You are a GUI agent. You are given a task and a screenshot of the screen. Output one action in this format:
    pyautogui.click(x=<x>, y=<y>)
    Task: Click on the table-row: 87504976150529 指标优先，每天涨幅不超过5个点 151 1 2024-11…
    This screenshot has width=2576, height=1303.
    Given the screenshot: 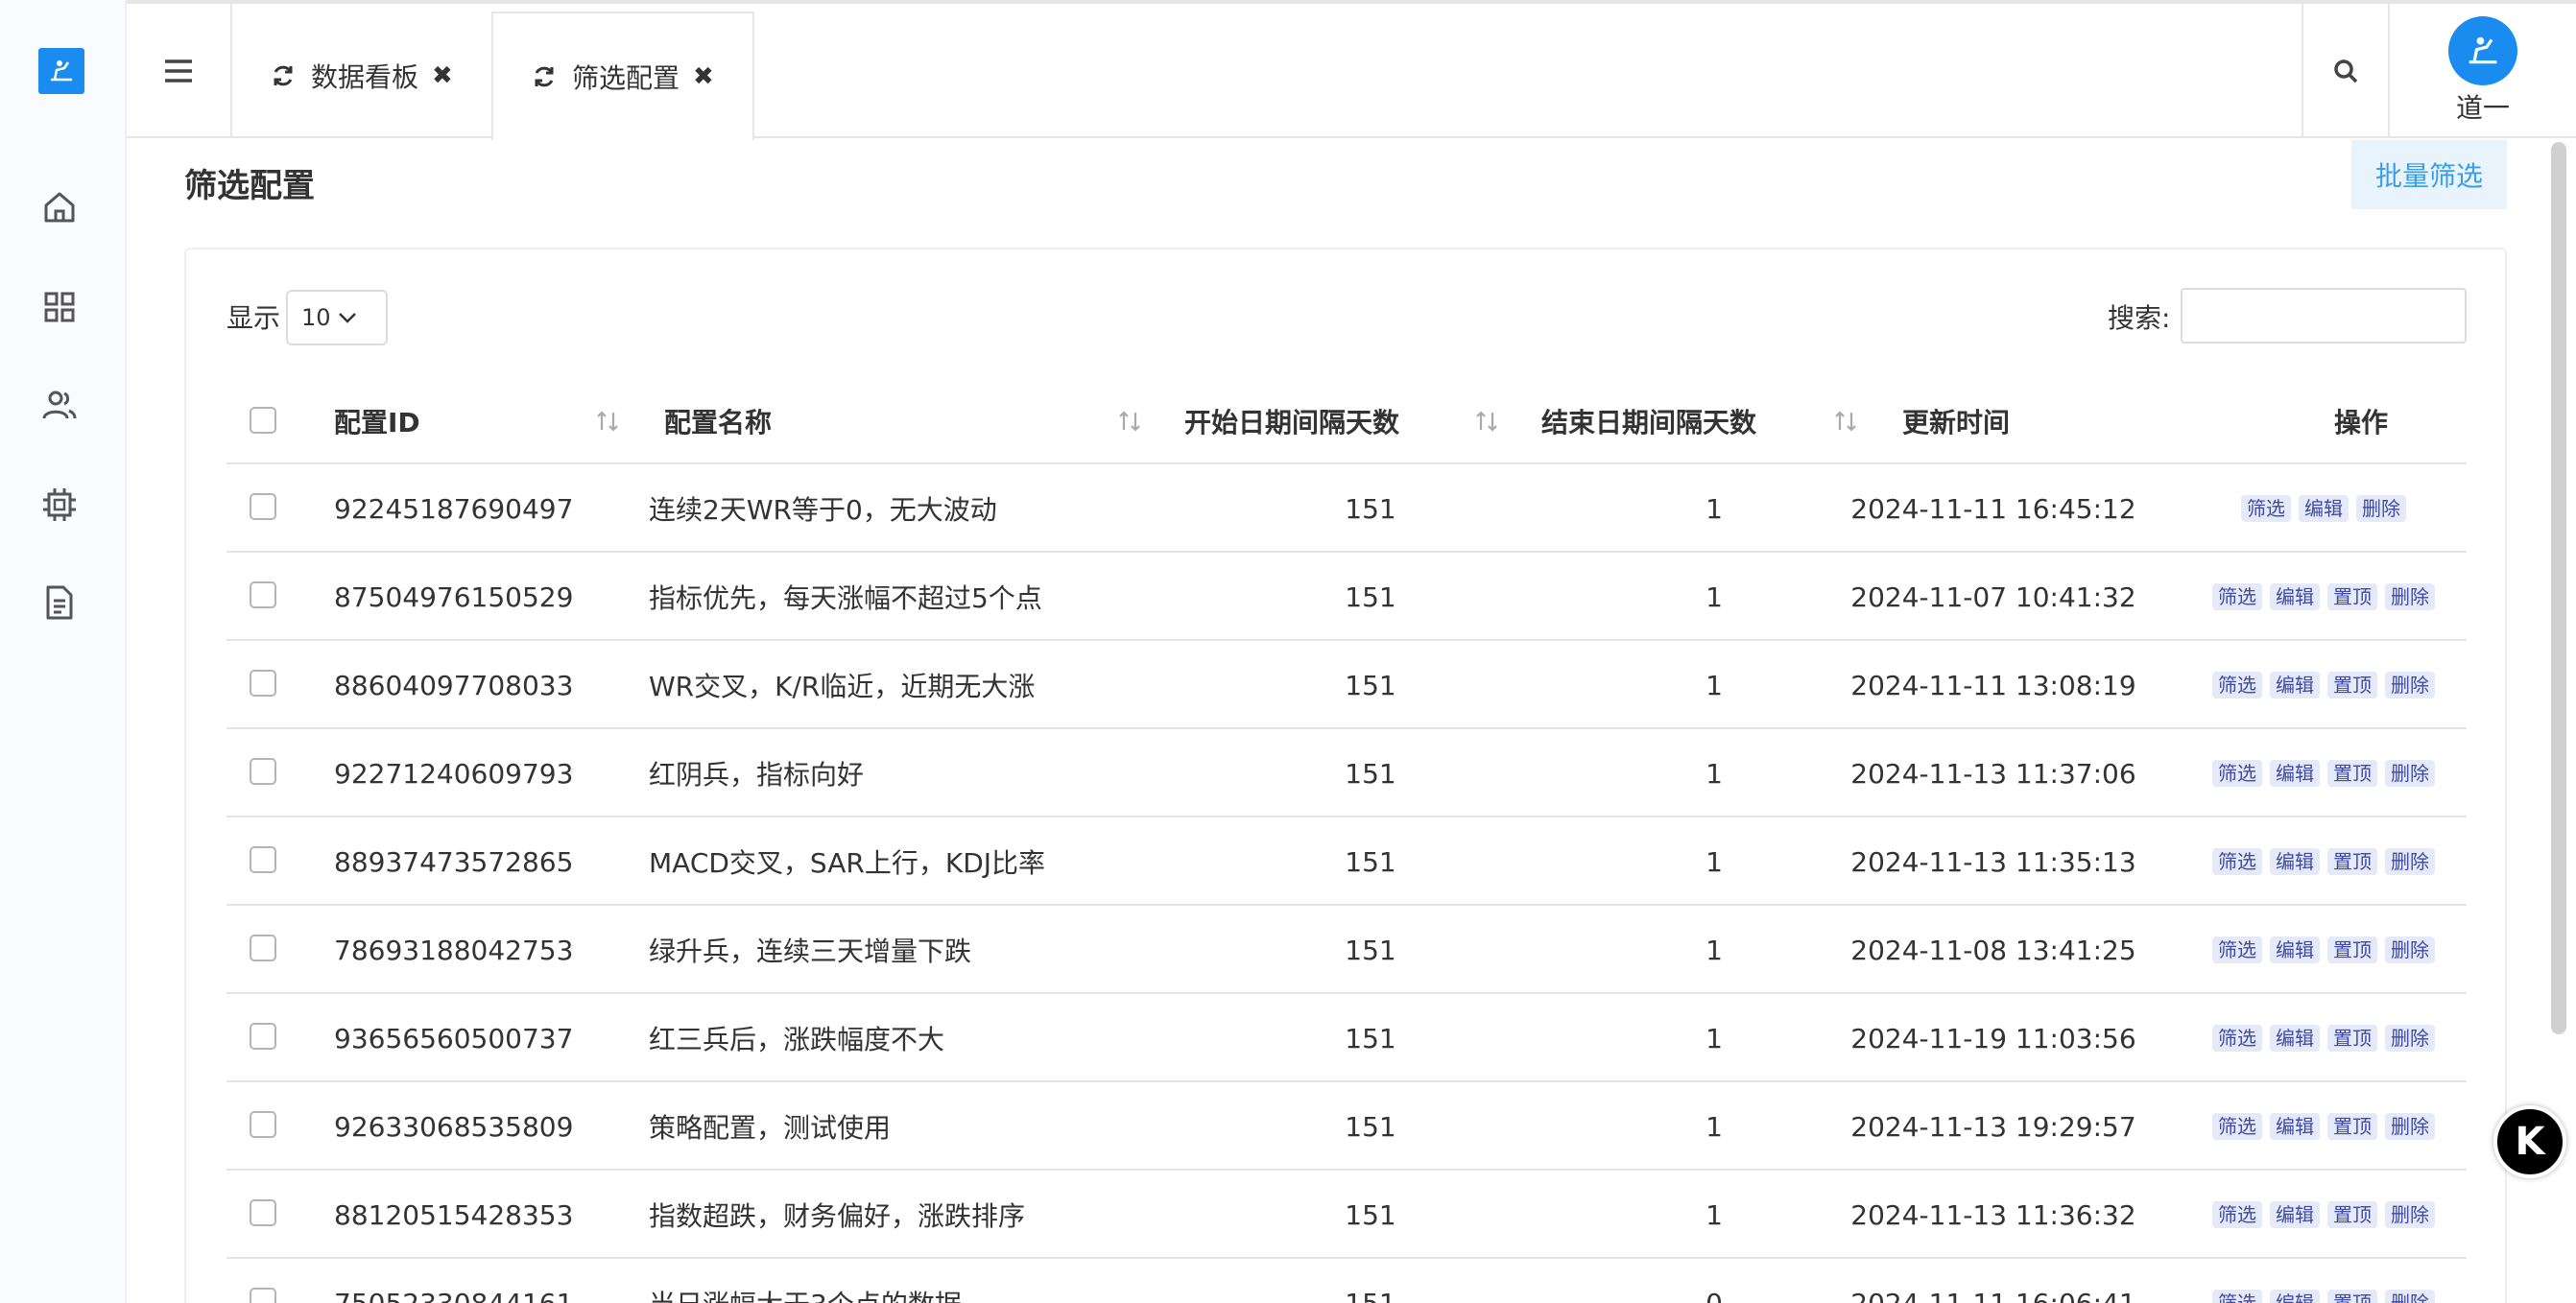 What is the action you would take?
    pyautogui.click(x=1347, y=597)
    